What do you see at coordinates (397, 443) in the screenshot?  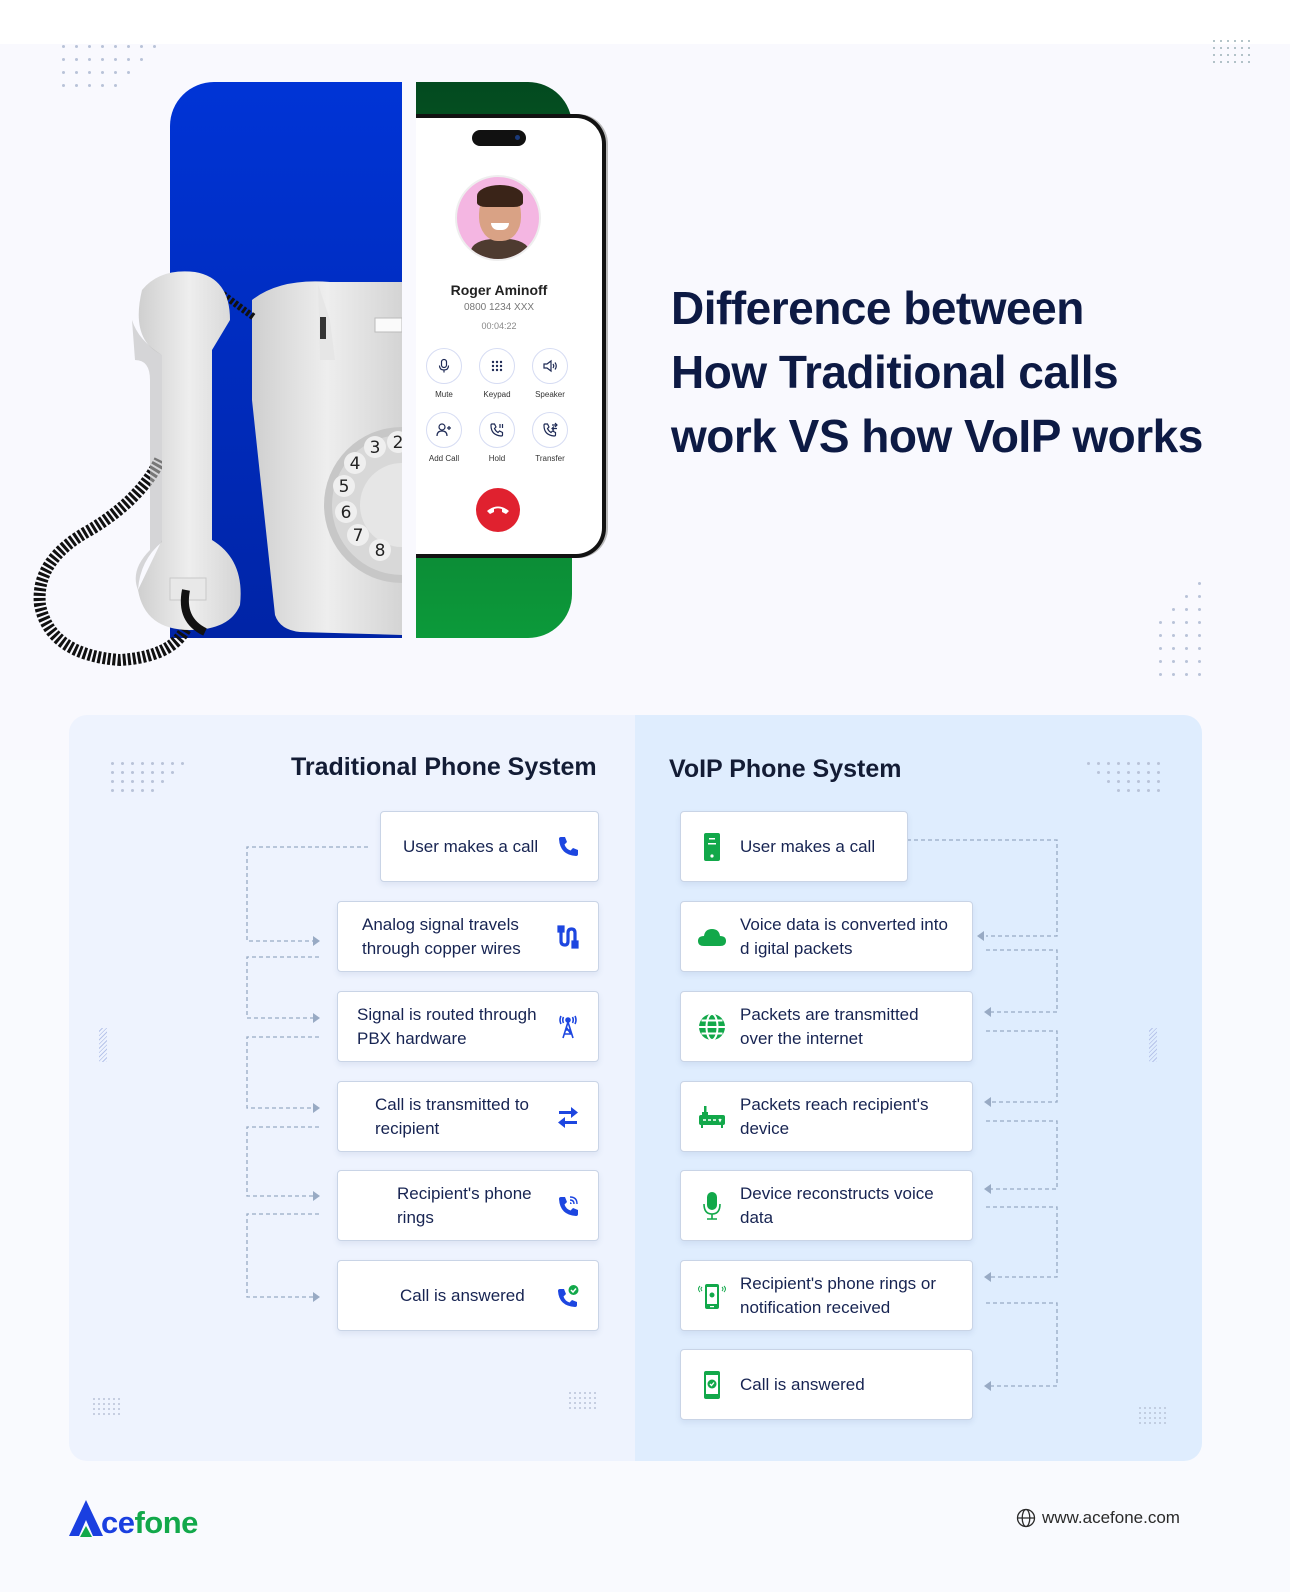 I see `dial-digit: 2` at bounding box center [397, 443].